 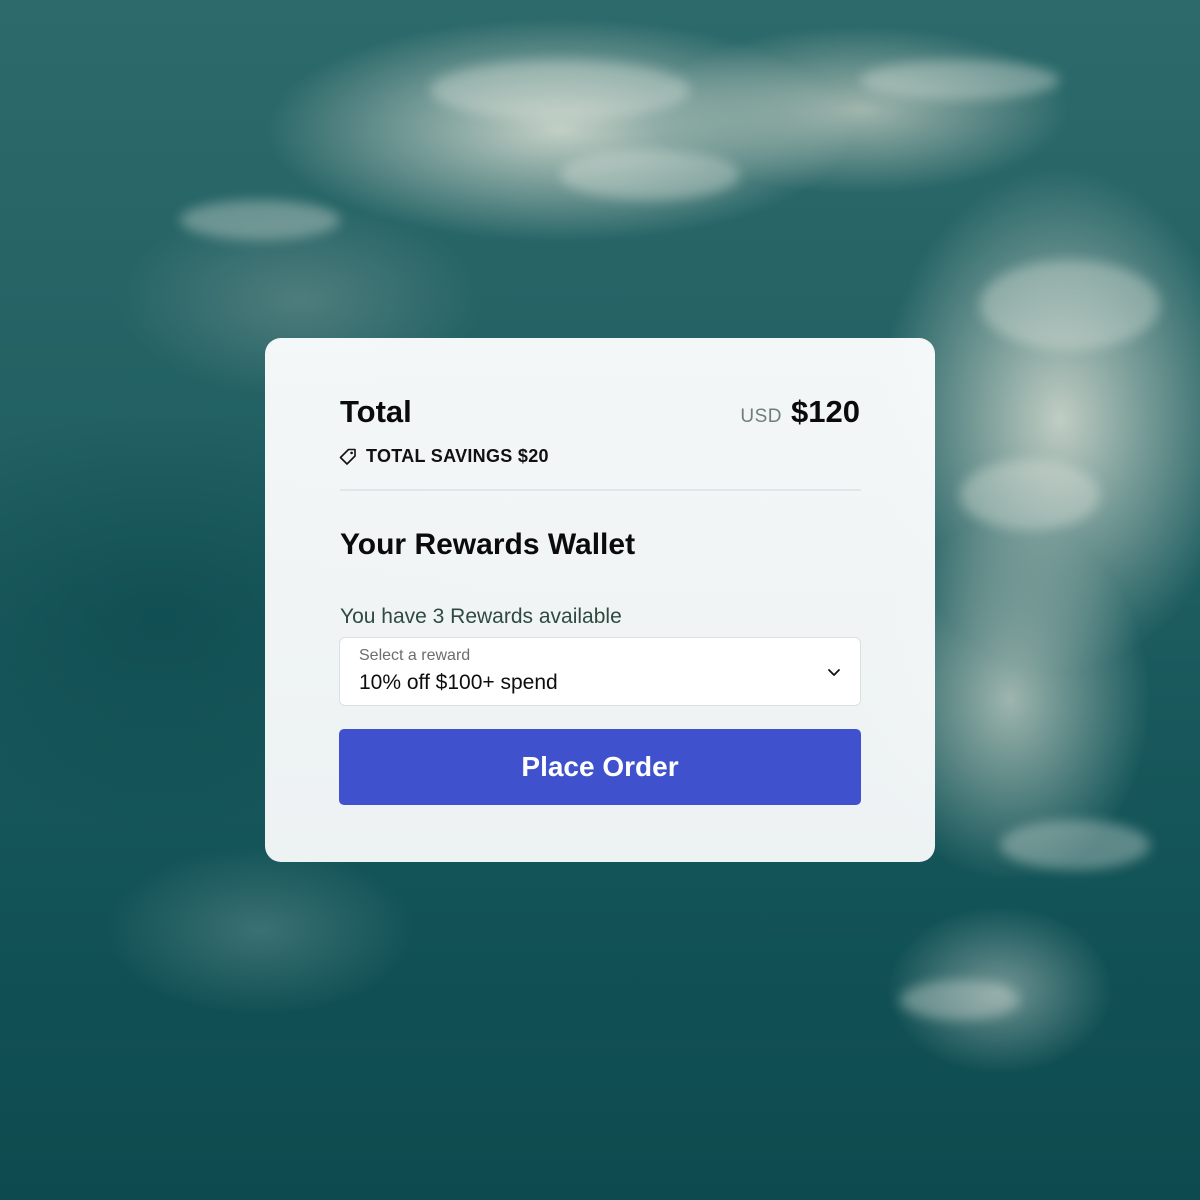 What do you see at coordinates (348, 457) in the screenshot?
I see `tag-icon` at bounding box center [348, 457].